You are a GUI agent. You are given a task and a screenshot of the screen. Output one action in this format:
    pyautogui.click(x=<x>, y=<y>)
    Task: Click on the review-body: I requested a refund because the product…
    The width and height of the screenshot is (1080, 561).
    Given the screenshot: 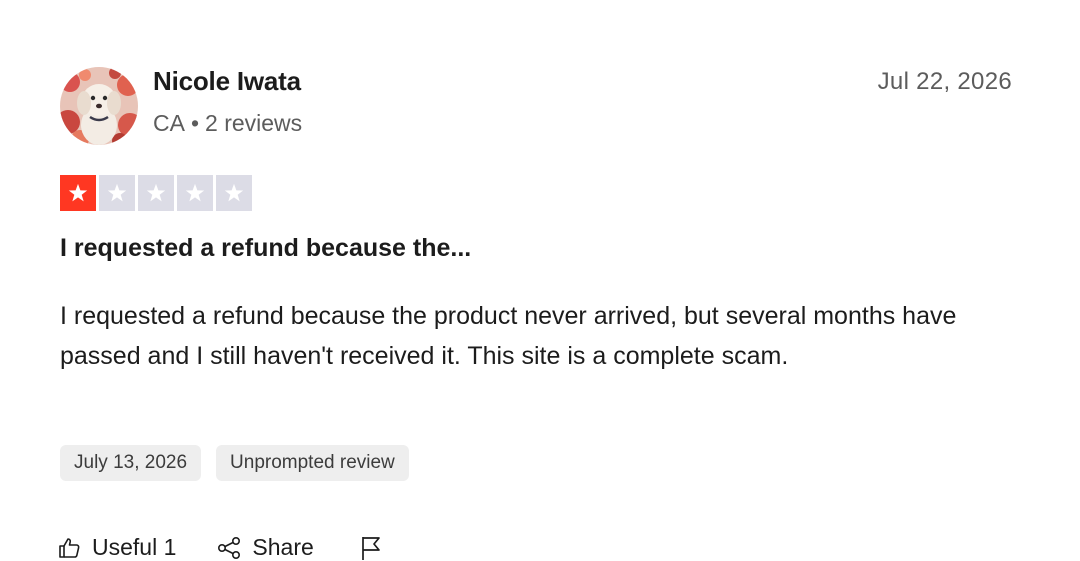 What is the action you would take?
    pyautogui.click(x=508, y=336)
    